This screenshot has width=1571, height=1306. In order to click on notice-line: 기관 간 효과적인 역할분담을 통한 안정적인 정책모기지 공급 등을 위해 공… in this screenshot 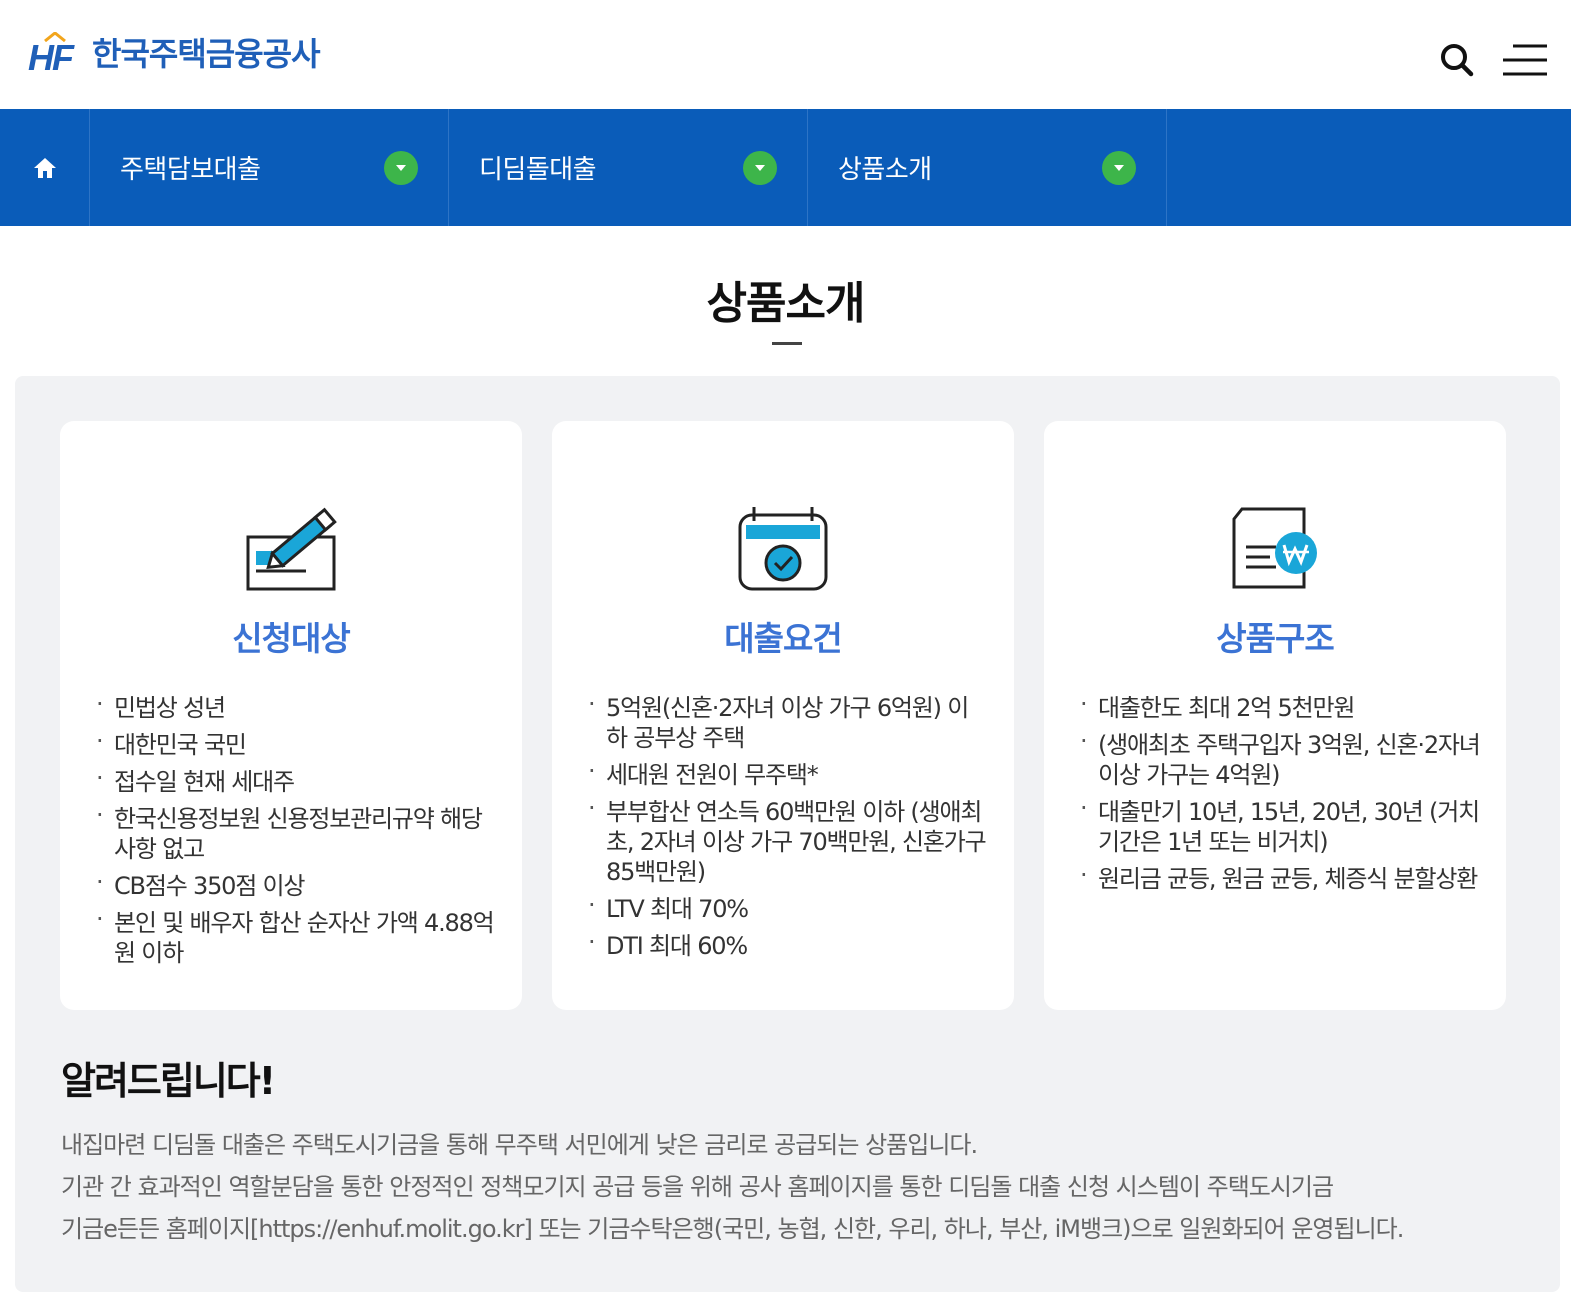, I will do `click(697, 1187)`.